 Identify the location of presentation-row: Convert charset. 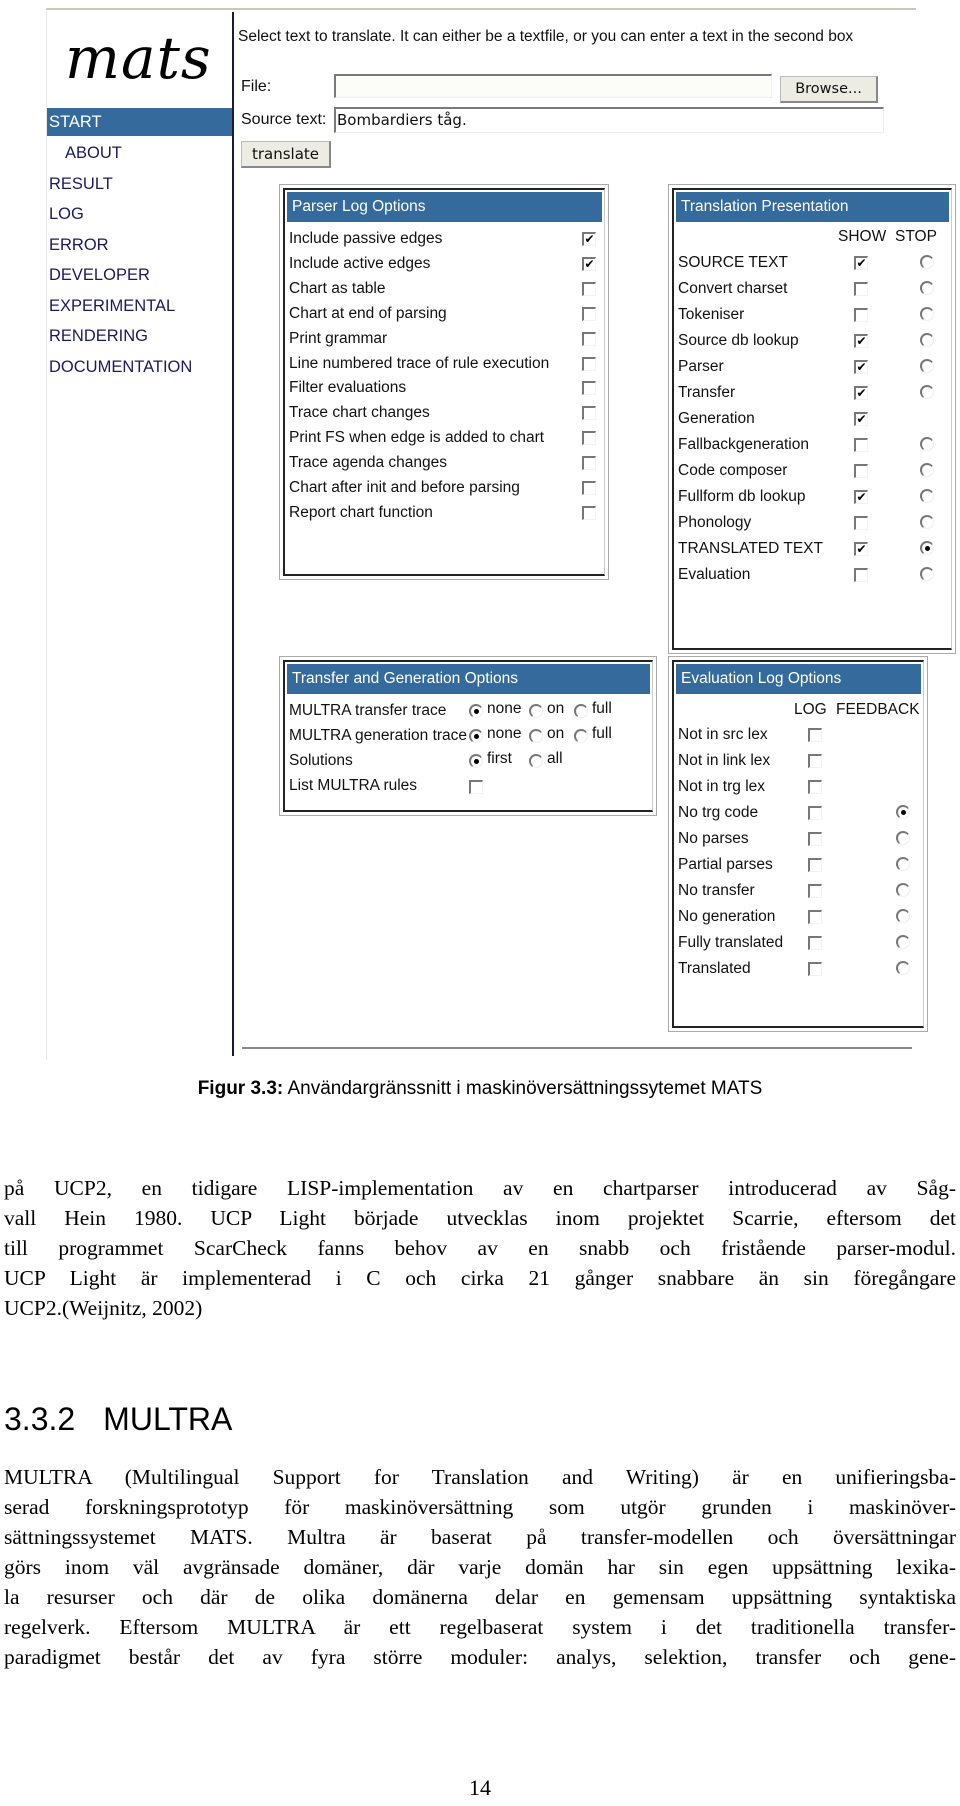
(814, 290).